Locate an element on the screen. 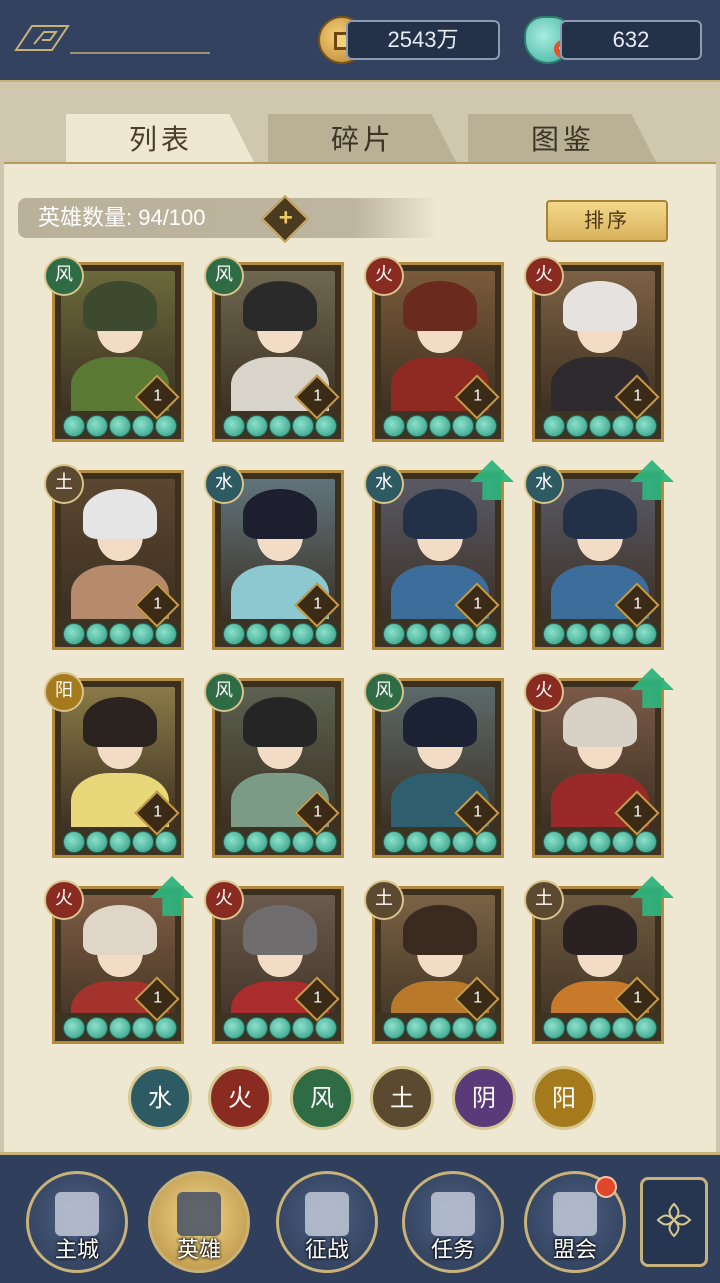 This screenshot has width=720, height=1283. nav-castle: 主城 is located at coordinates (77, 1222).